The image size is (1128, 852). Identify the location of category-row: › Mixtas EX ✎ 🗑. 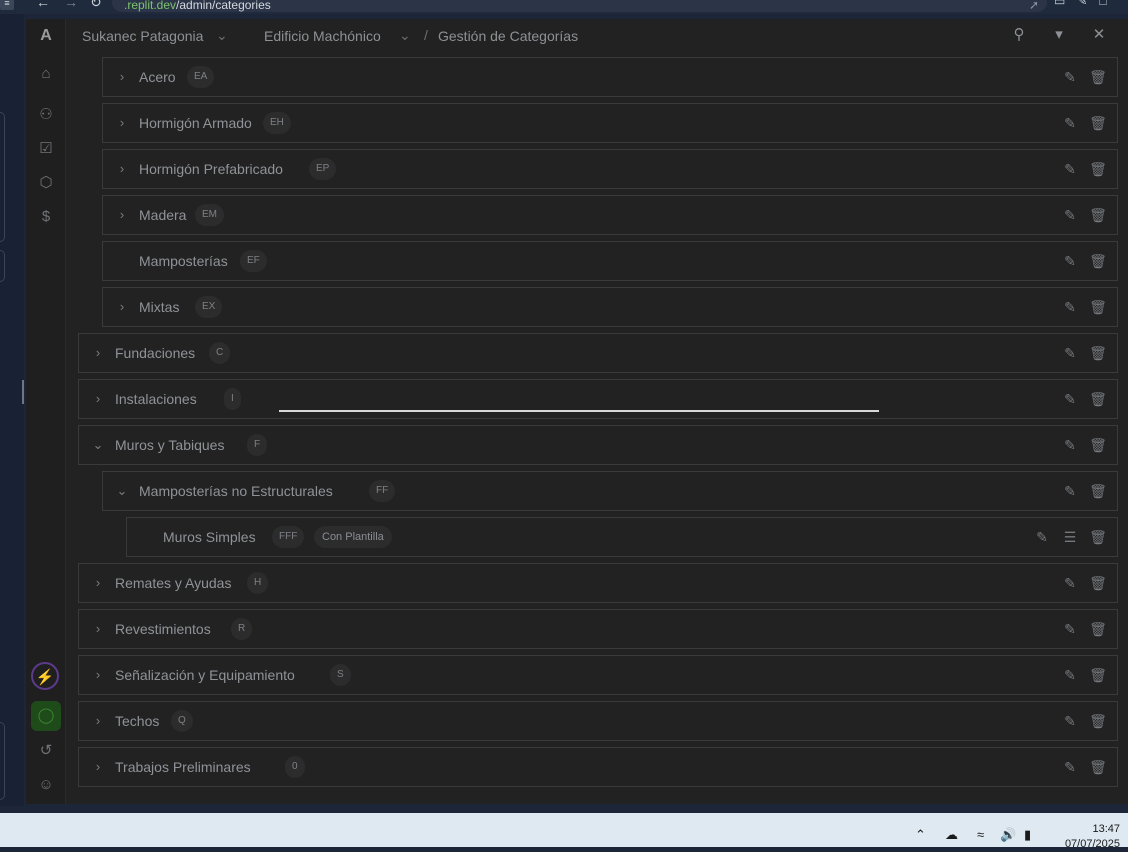
(610, 307).